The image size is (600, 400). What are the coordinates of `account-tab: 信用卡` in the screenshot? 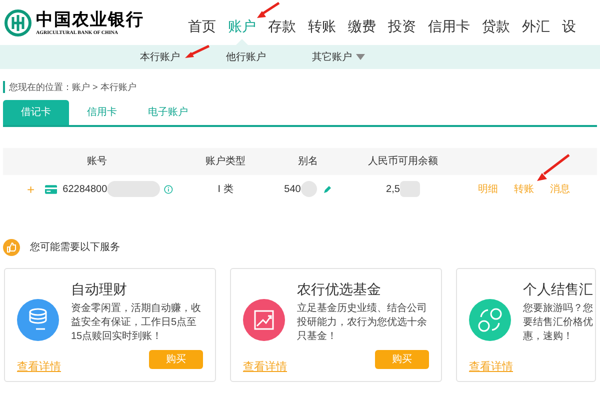 It's located at (102, 112).